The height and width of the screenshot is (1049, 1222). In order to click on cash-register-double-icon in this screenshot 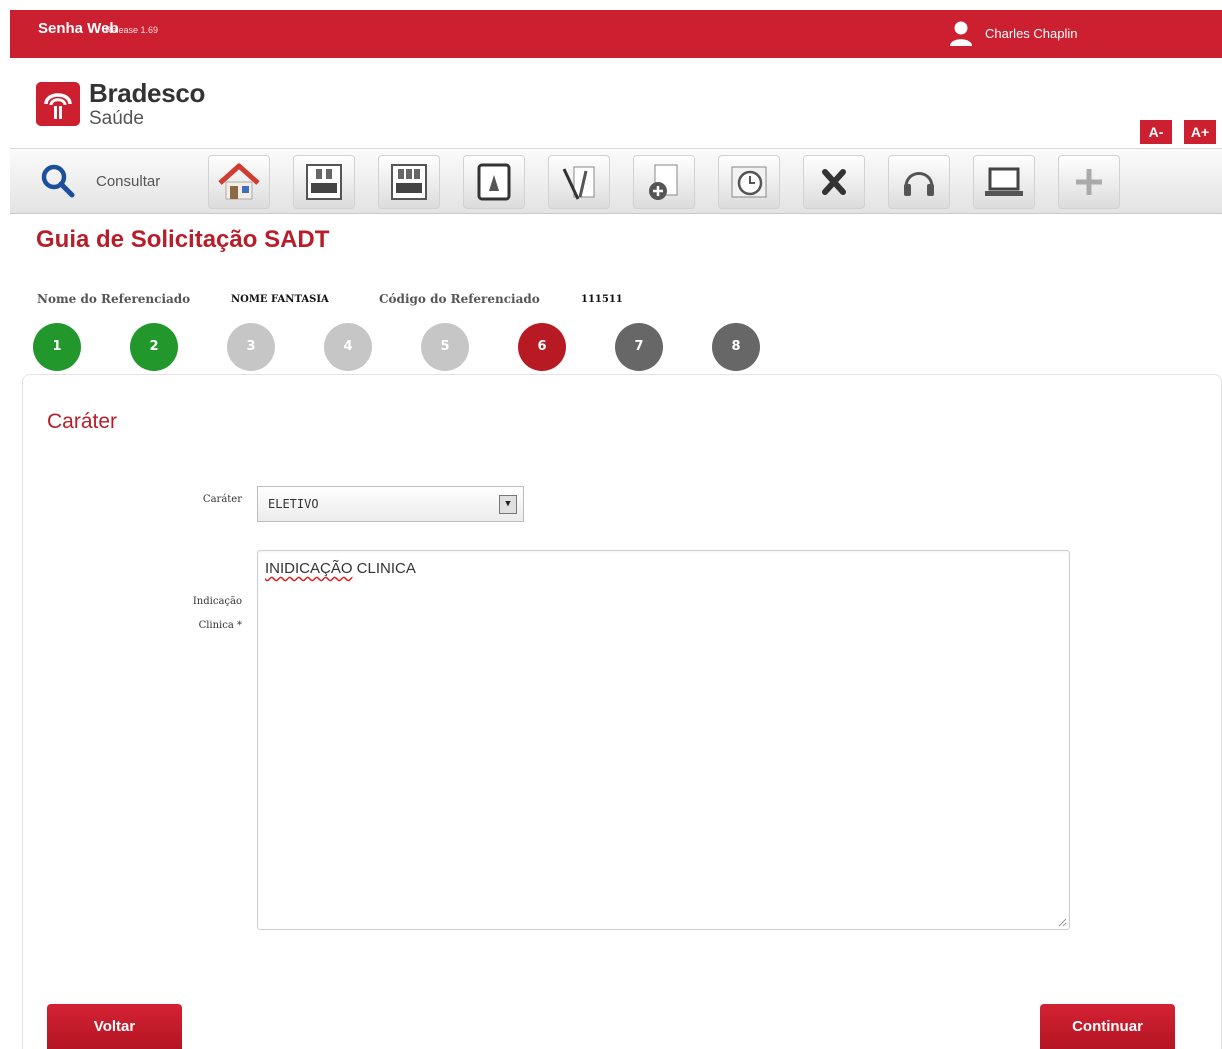, I will do `click(409, 182)`.